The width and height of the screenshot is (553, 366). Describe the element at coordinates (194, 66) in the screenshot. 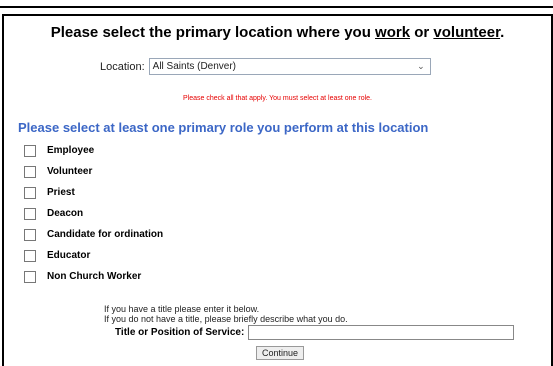

I see `location-selected-value: All Saints (Denver)` at that location.